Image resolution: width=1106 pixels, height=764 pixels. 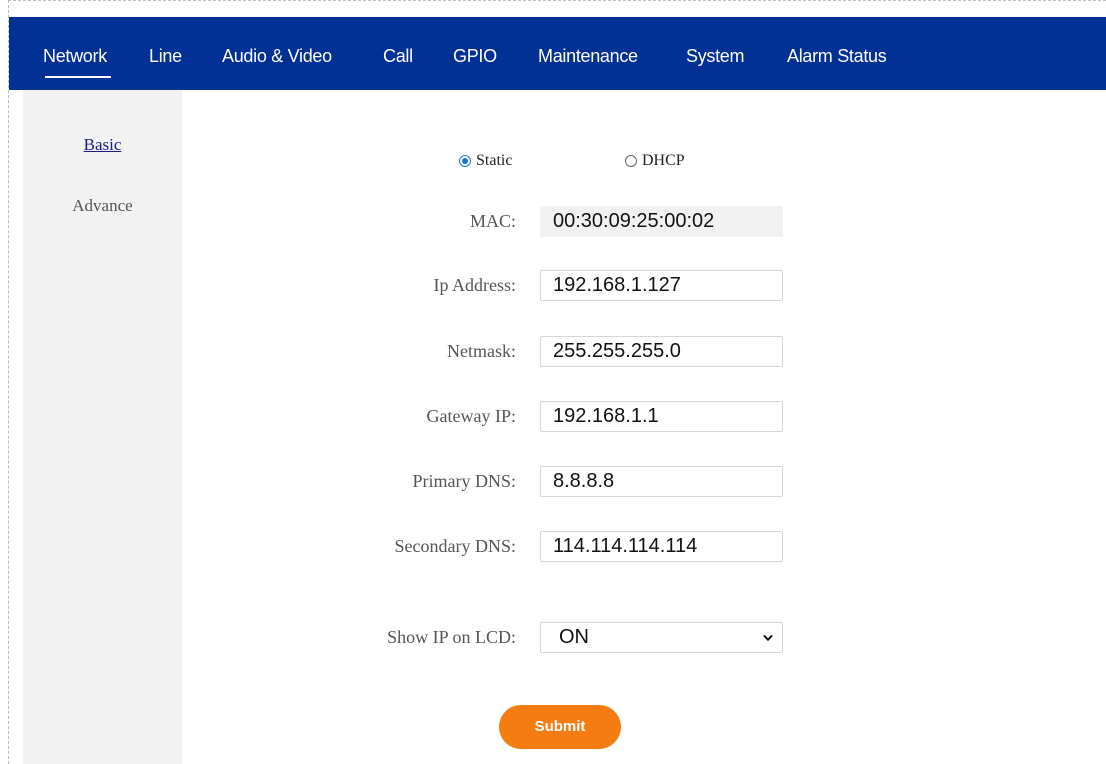 What do you see at coordinates (102, 427) in the screenshot?
I see `sidebar: Basic Advance` at bounding box center [102, 427].